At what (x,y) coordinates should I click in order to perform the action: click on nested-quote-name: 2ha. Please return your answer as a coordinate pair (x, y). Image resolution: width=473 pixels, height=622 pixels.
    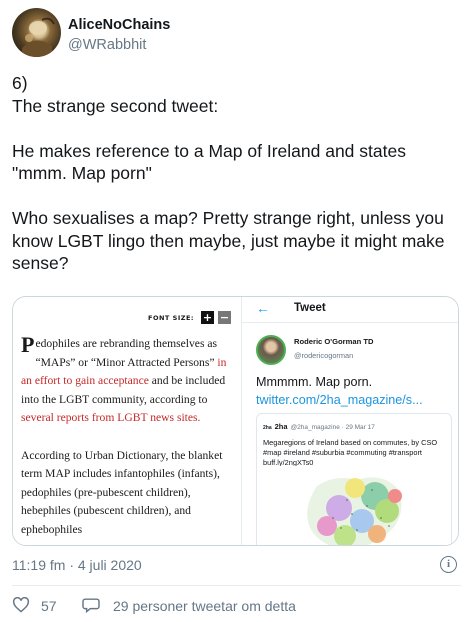
    Looking at the image, I should click on (281, 426).